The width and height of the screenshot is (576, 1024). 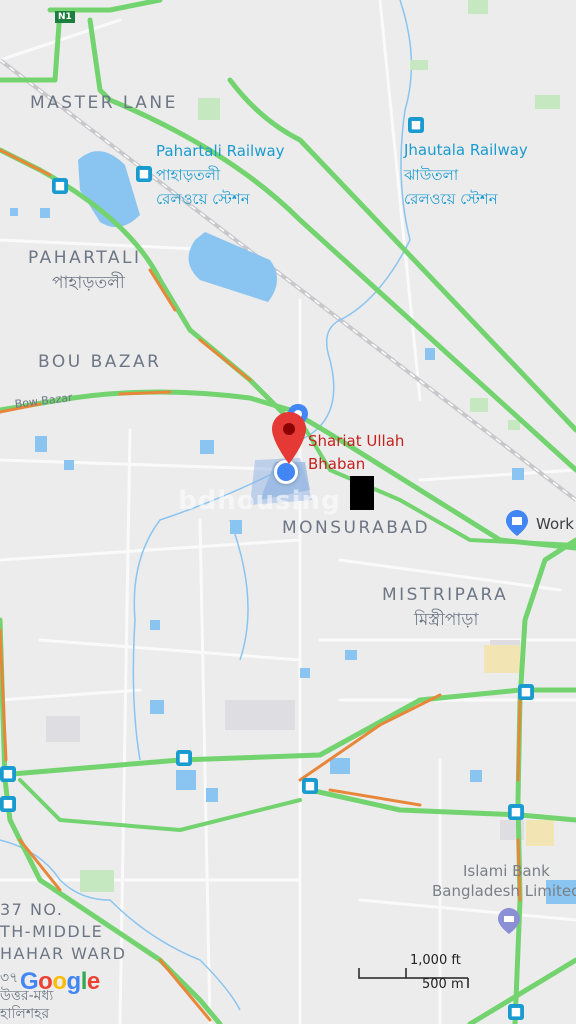 I want to click on map-pin-icon, so click(x=289, y=438).